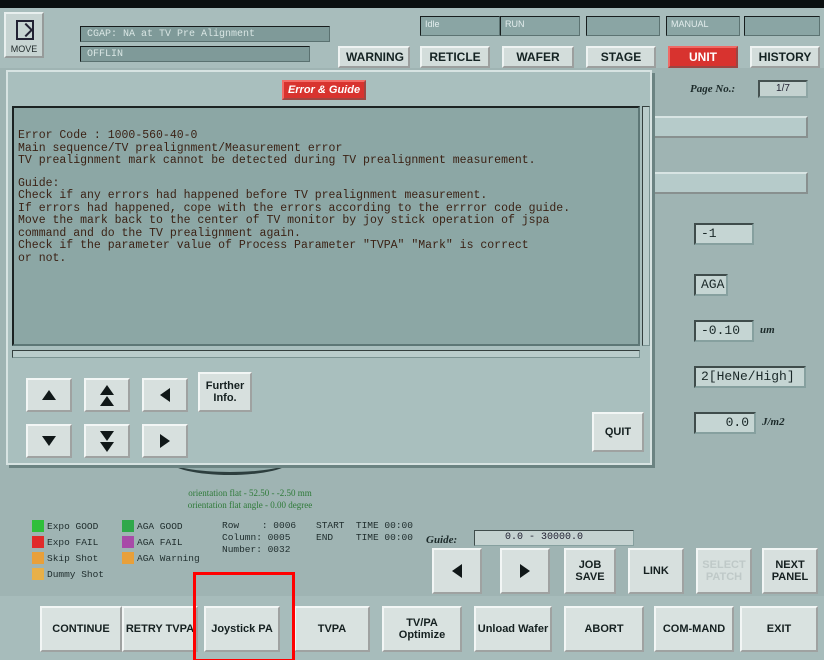  I want to click on start-time: START TIME 00:00, so click(364, 525).